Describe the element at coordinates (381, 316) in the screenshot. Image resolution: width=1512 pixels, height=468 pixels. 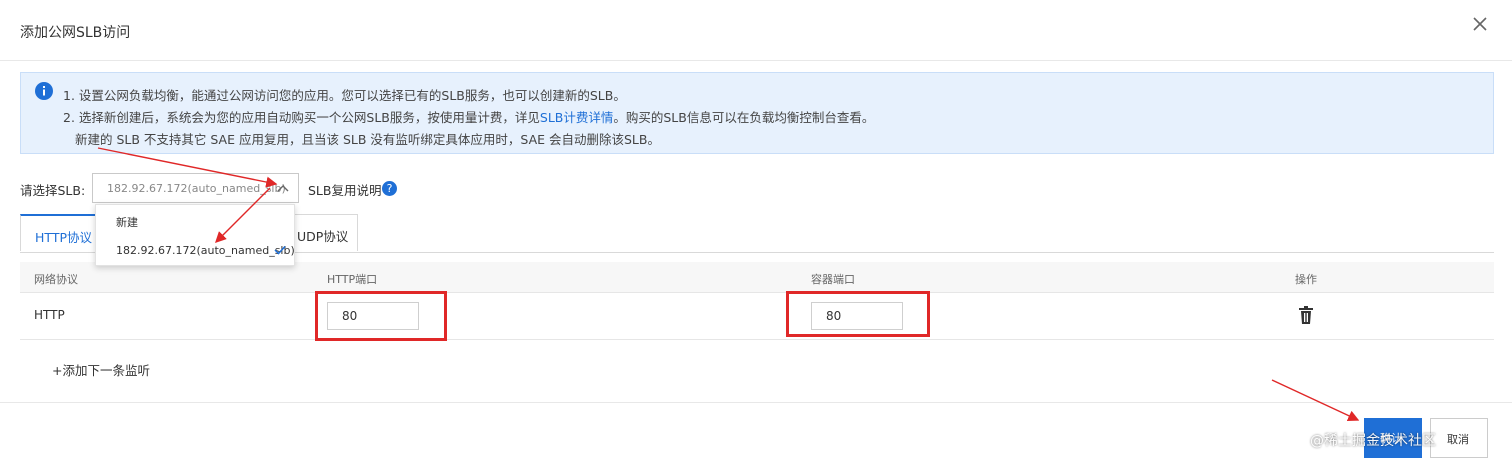
I see `highlight-http-port` at that location.